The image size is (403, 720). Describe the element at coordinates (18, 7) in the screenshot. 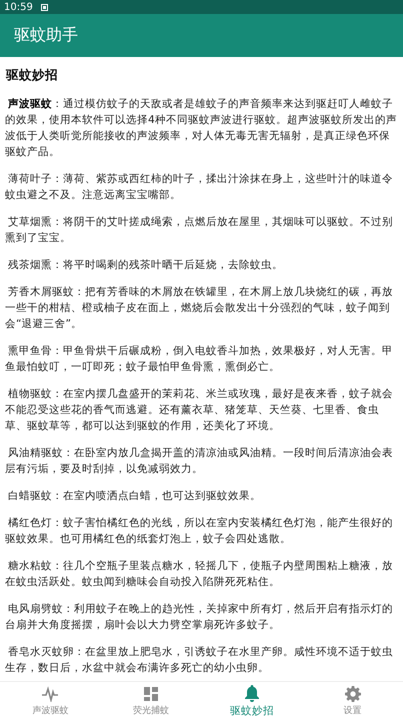

I see `status-time: 10:59` at that location.